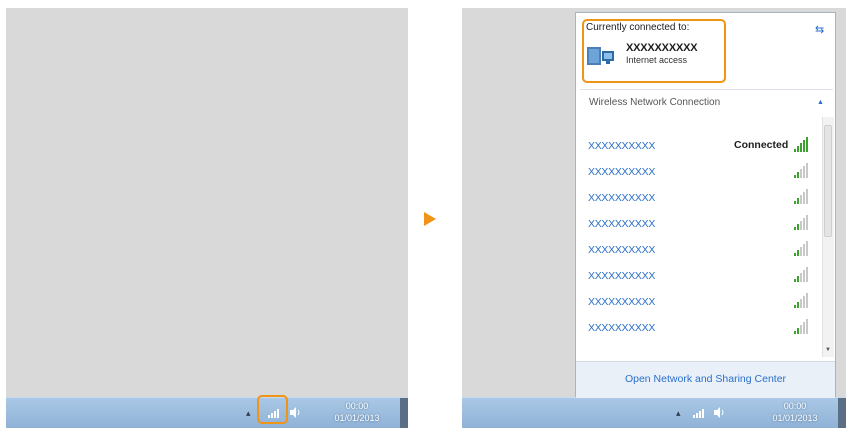 The image size is (853, 432). I want to click on network-signal-icon, so click(700, 412).